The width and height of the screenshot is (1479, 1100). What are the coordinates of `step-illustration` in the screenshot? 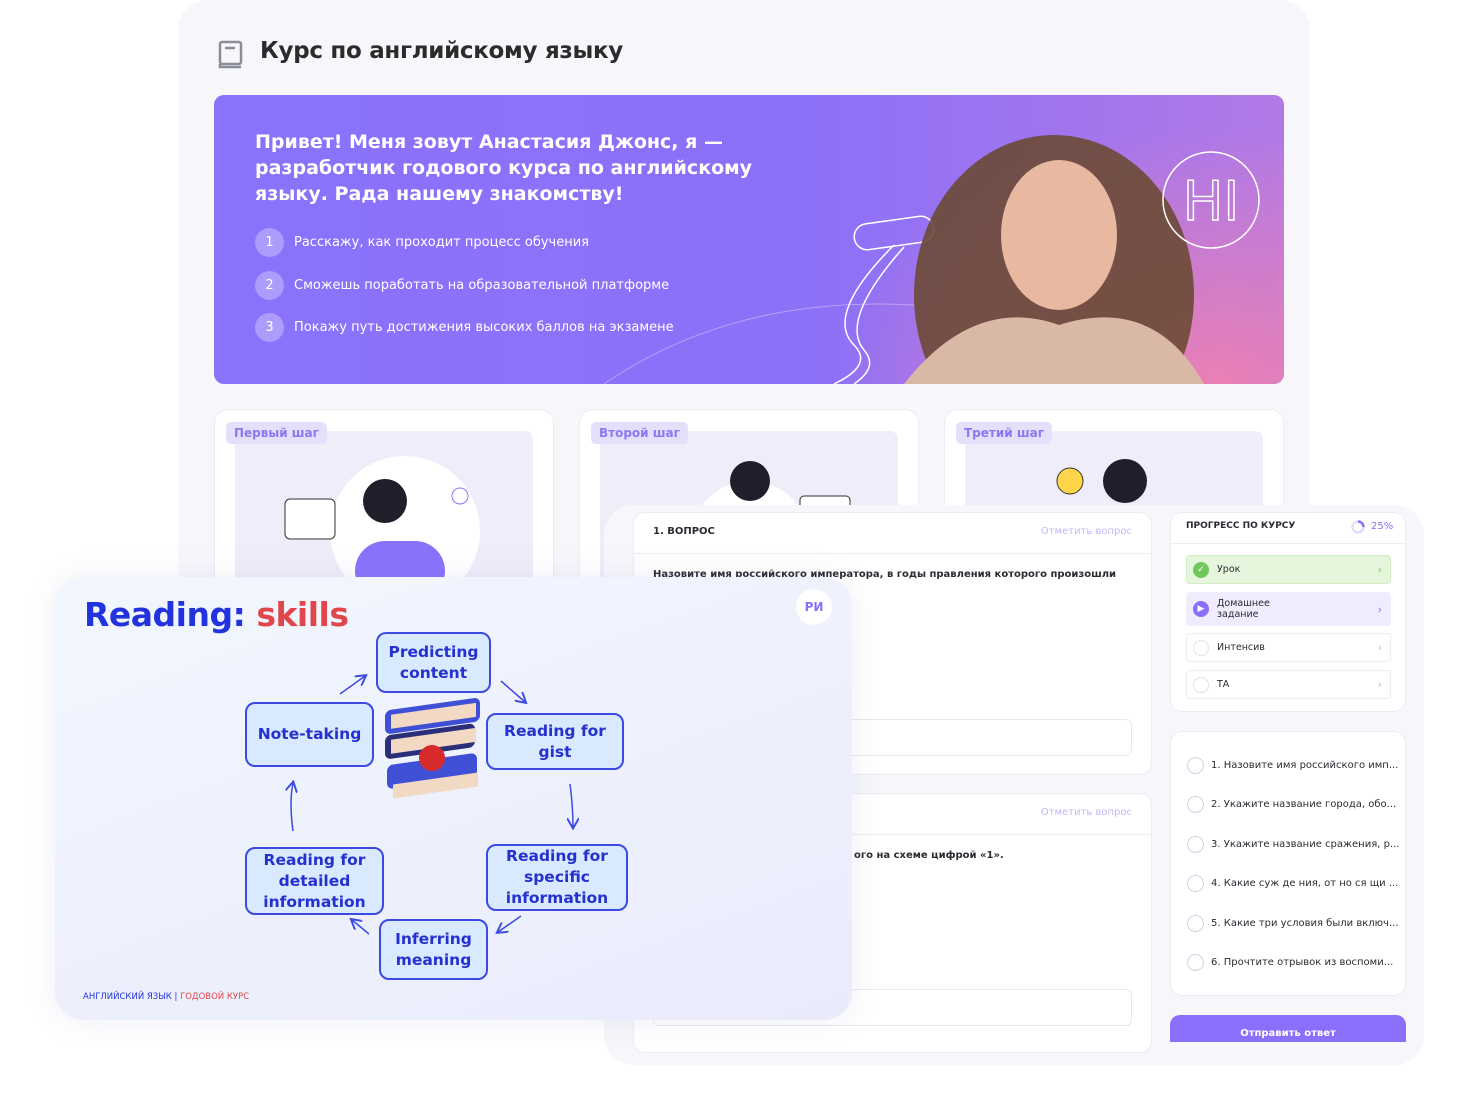 It's located at (384, 511).